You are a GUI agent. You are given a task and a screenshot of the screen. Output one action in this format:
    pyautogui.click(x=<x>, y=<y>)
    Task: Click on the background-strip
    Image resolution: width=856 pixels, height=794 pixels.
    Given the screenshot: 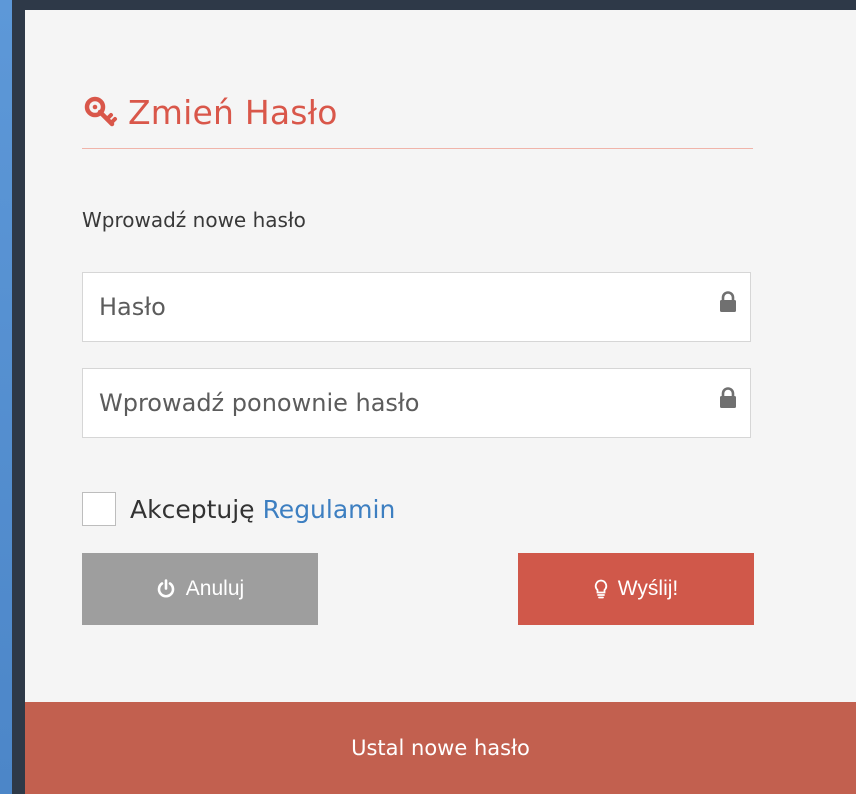 What is the action you would take?
    pyautogui.click(x=6, y=397)
    